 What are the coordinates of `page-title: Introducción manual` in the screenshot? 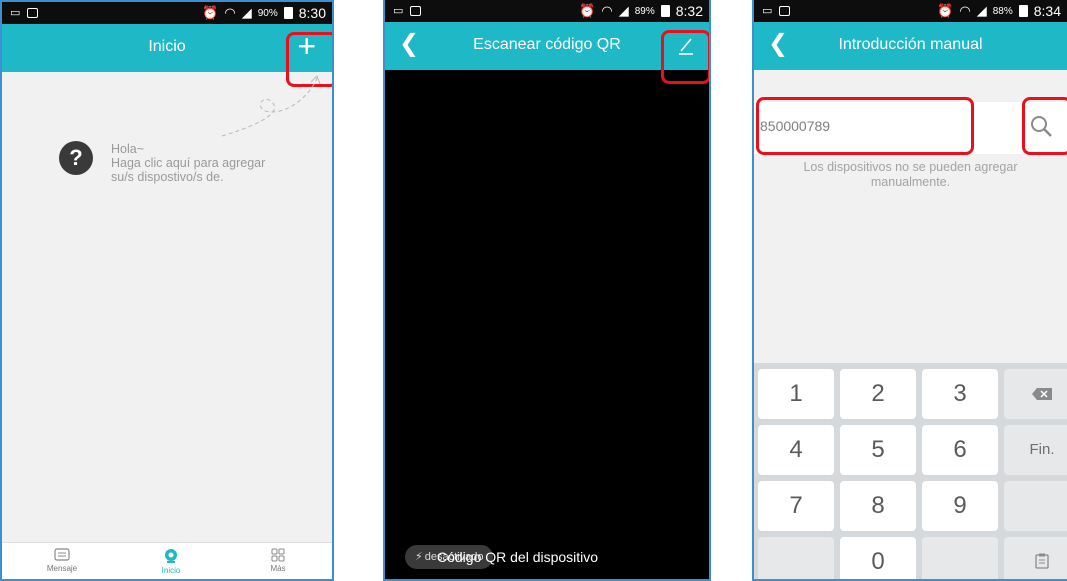 It's located at (910, 44).